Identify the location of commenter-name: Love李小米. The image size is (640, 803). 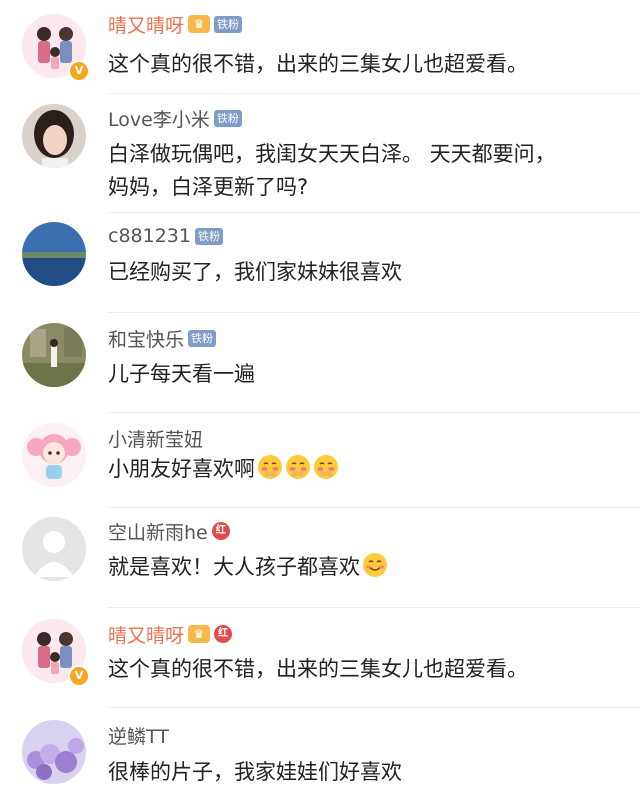
(159, 118).